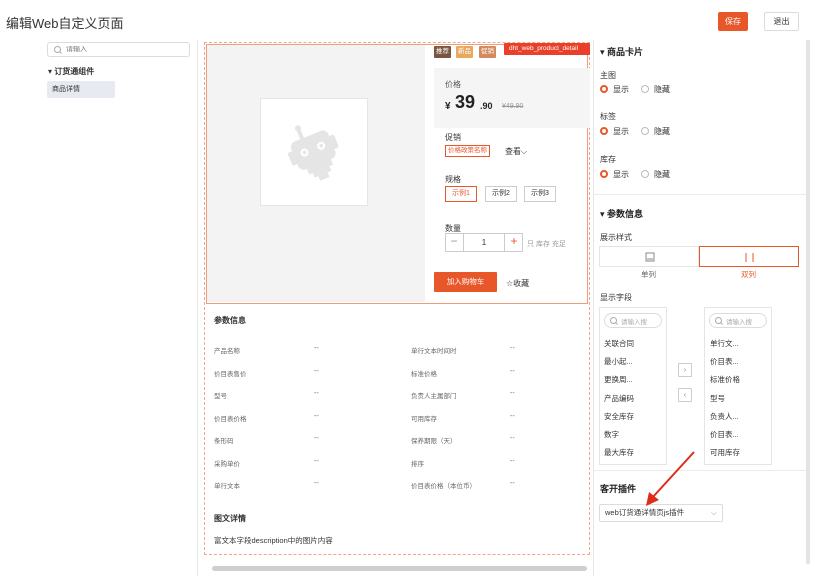 The width and height of the screenshot is (830, 582). Describe the element at coordinates (619, 398) in the screenshot. I see `available-field-item: 产品编码` at that location.